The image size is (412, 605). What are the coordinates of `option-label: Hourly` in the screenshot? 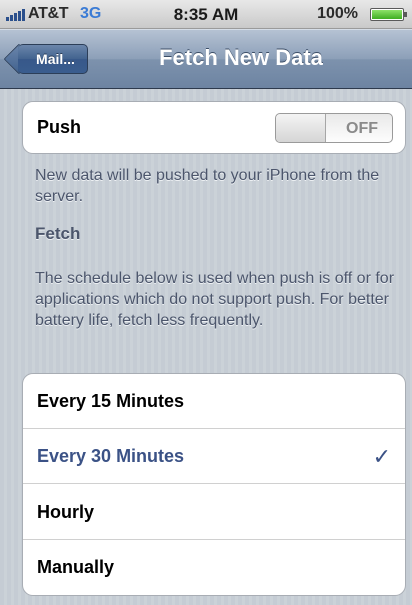 It's located at (66, 512).